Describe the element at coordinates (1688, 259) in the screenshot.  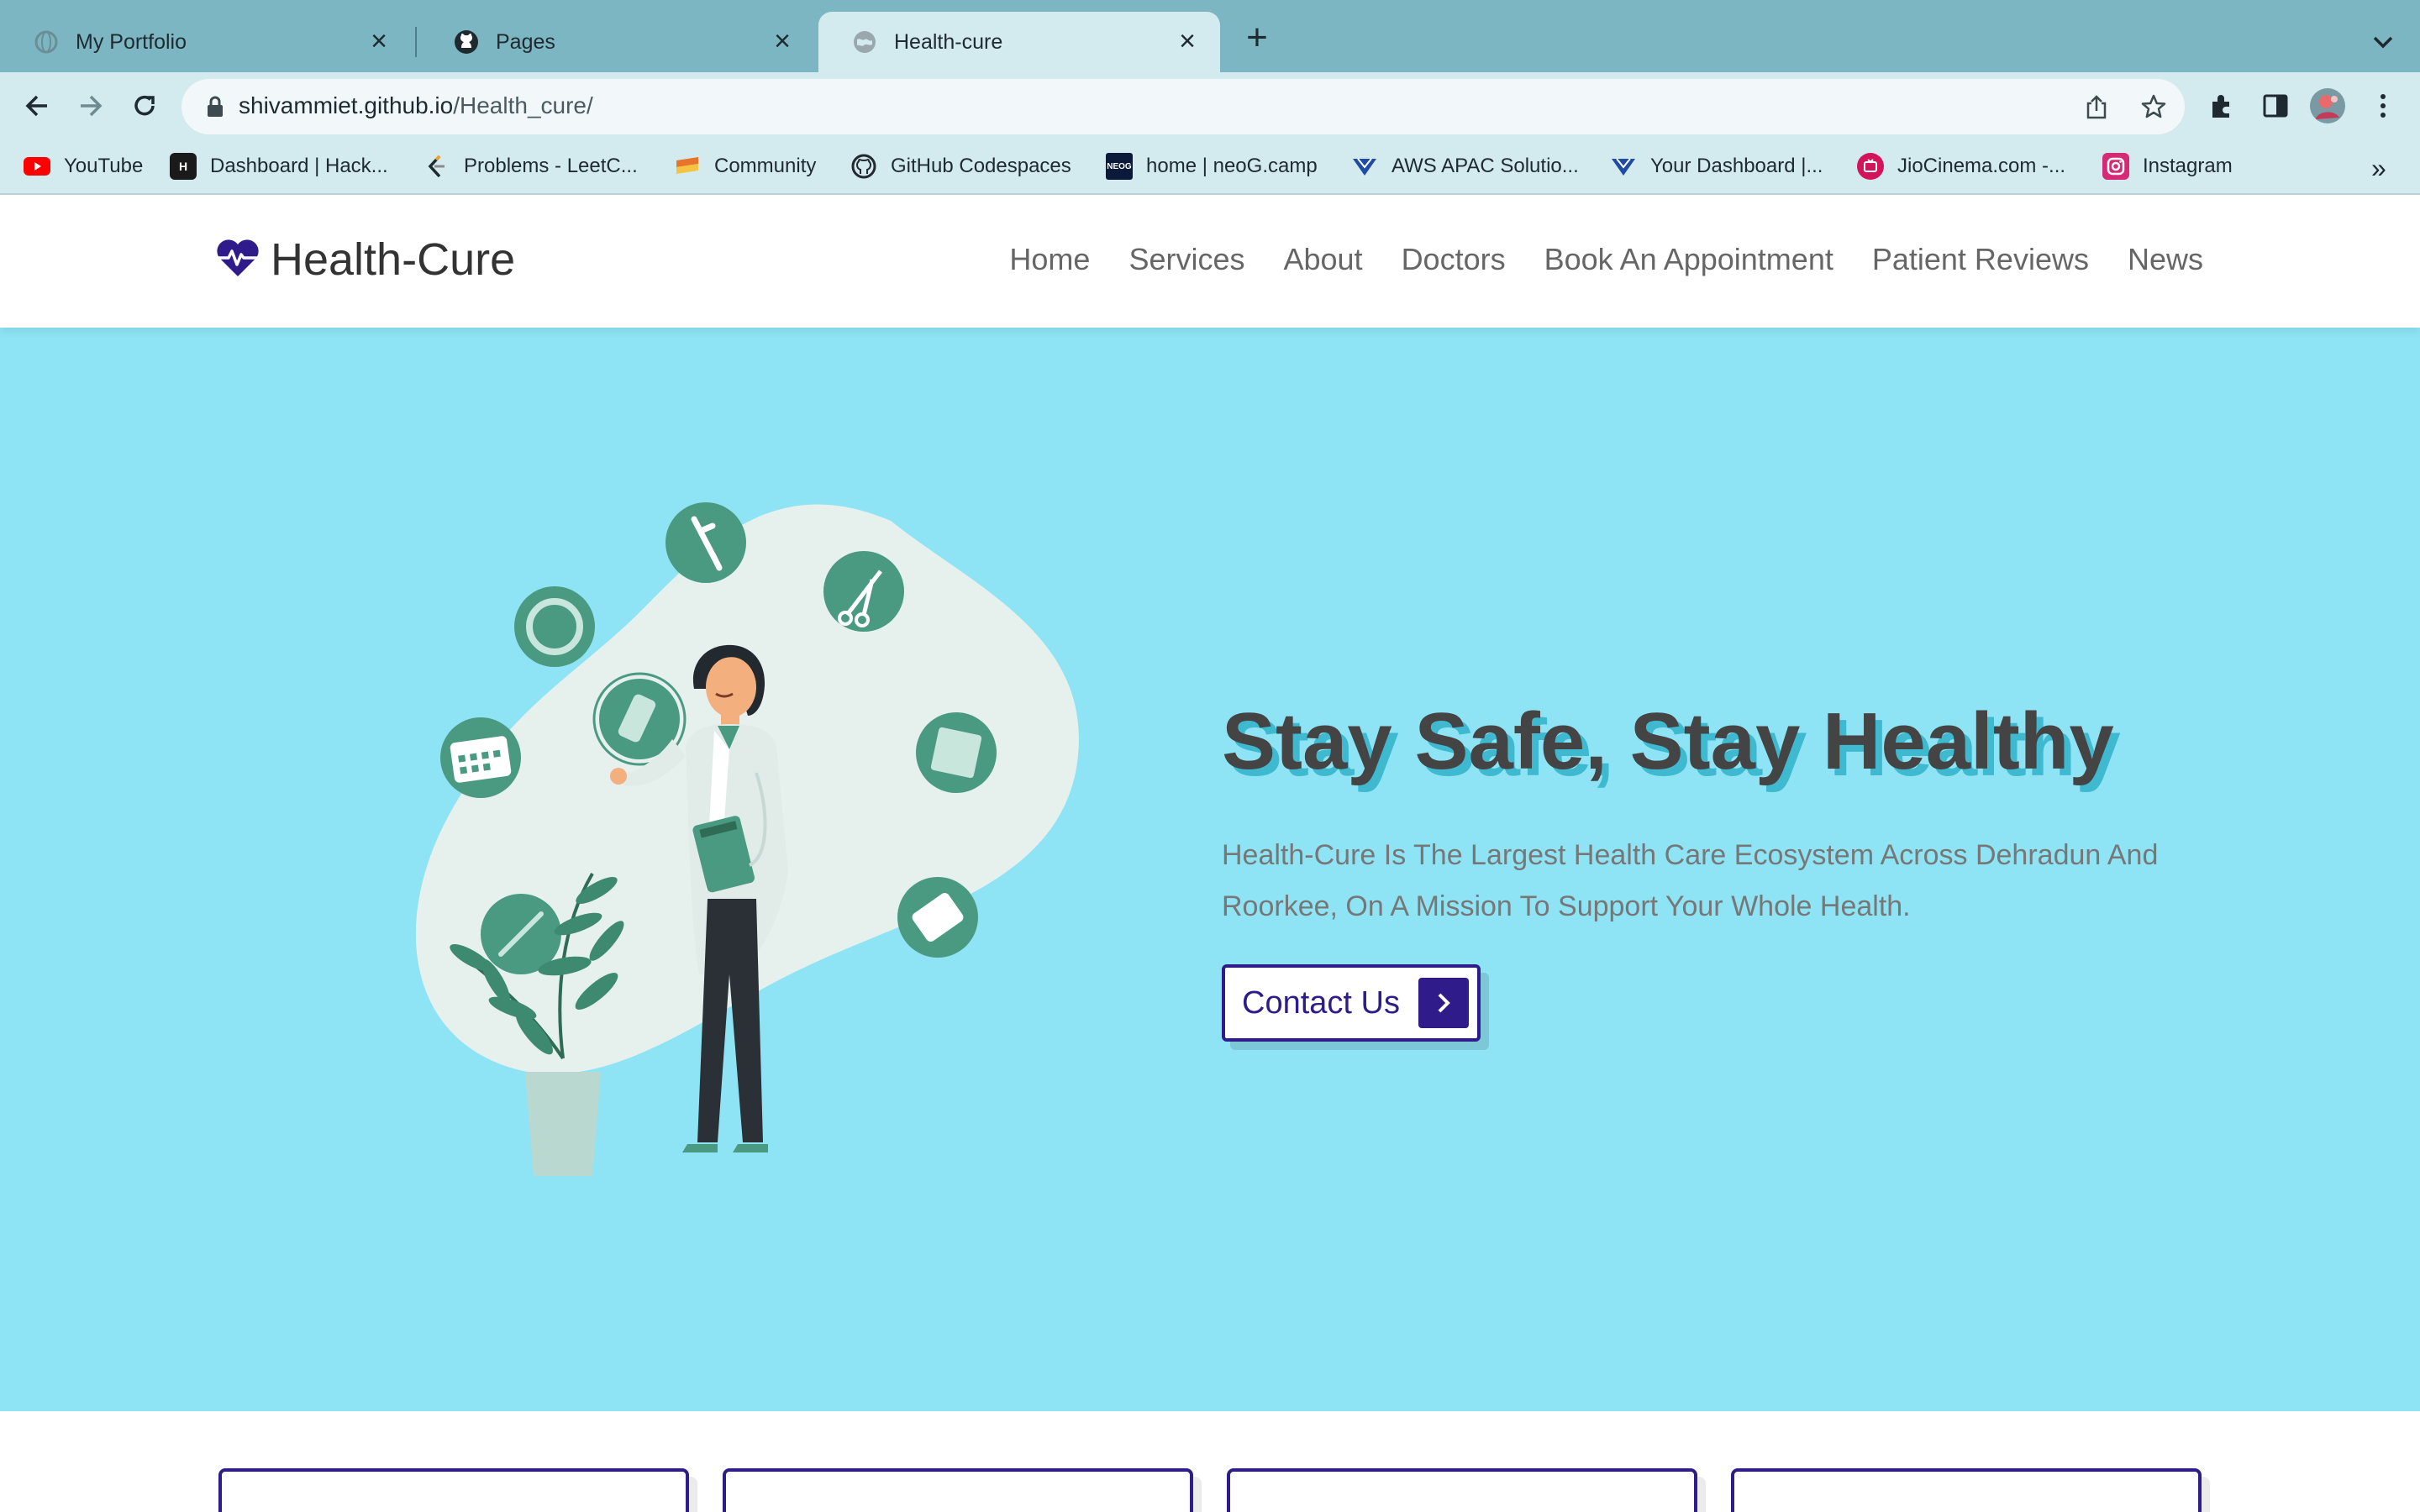
I see `nav-book-appointment: Book An Appointment` at that location.